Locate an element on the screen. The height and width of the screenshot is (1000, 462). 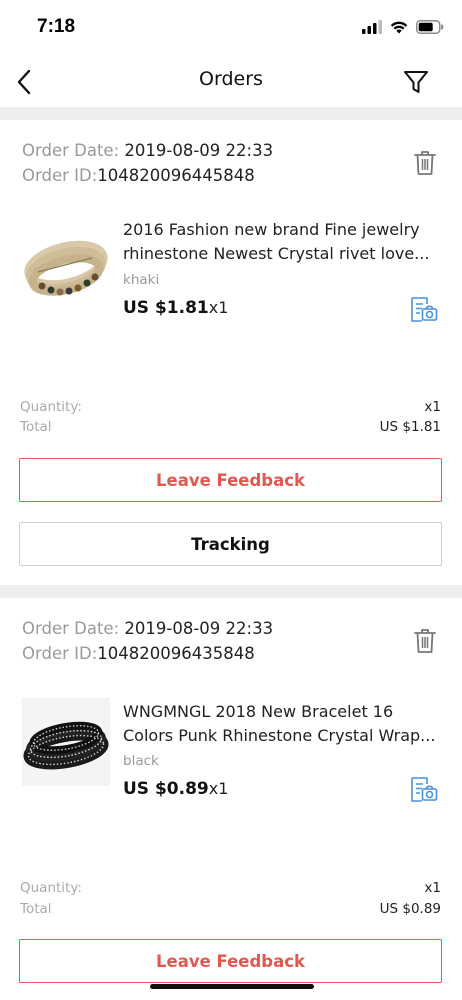
bracelet-khaki-image is located at coordinates (66, 264).